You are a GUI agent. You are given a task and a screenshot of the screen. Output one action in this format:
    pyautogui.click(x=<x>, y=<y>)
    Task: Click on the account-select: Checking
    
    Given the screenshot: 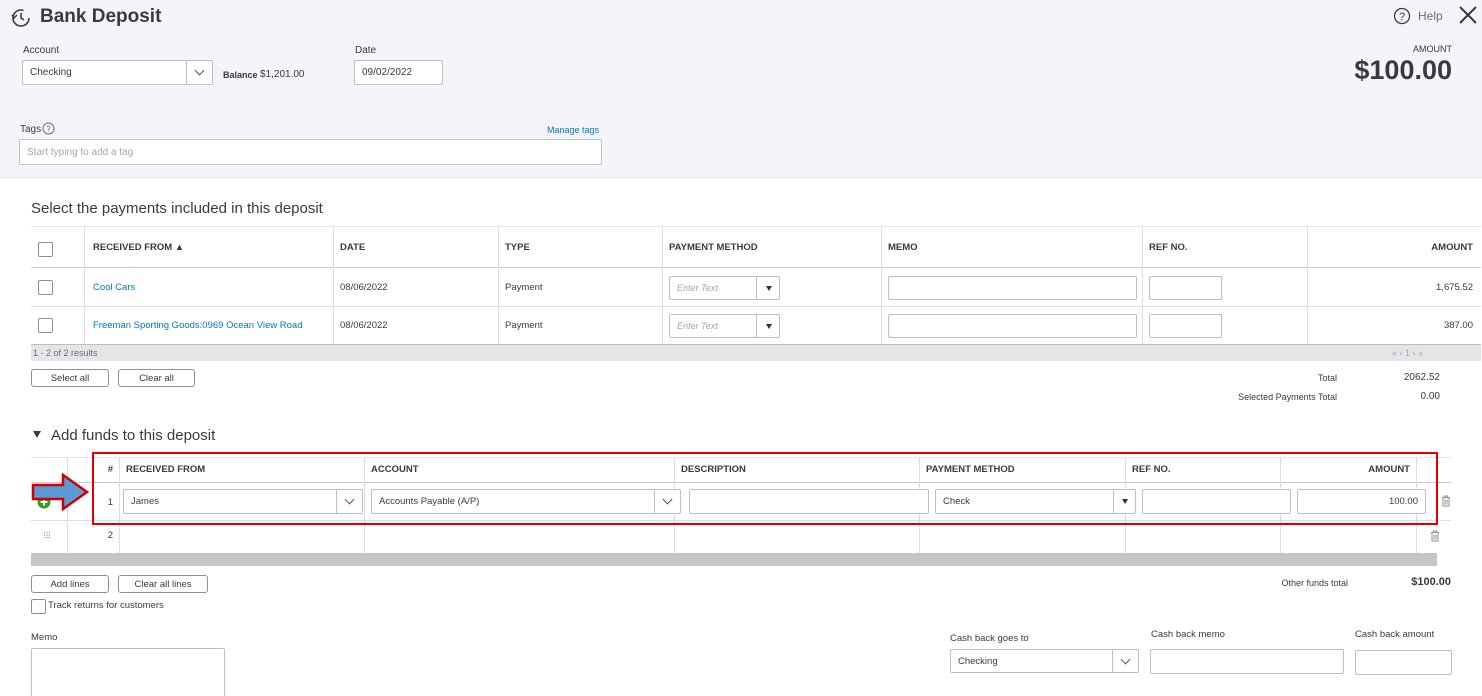 What is the action you would take?
    pyautogui.click(x=117, y=72)
    